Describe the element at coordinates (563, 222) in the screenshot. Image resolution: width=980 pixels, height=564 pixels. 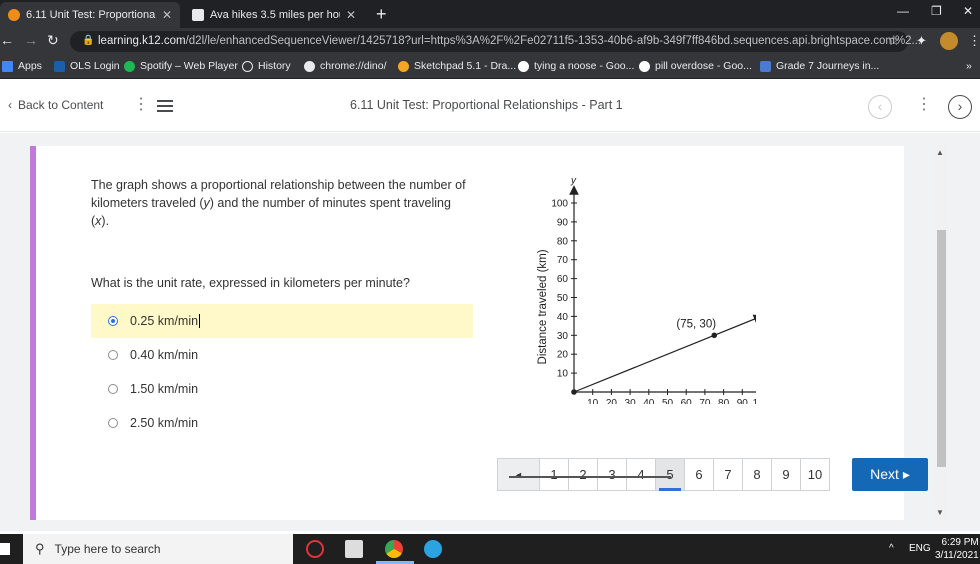
I see `y-tick-label: 90` at that location.